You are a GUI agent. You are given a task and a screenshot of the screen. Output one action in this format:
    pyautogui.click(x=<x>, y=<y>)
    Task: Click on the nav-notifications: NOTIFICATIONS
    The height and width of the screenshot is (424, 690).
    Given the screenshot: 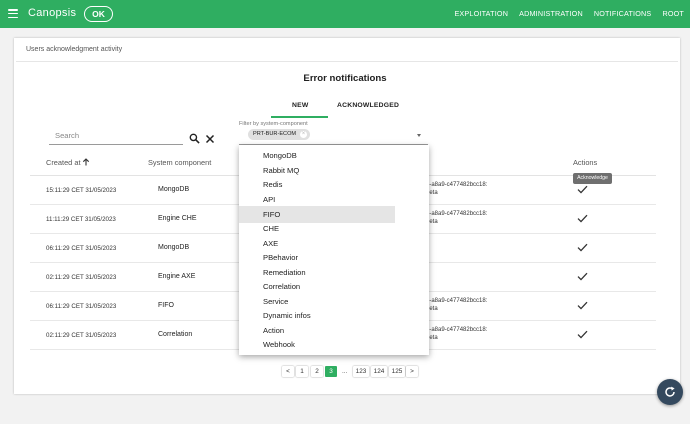 What is the action you would take?
    pyautogui.click(x=623, y=13)
    